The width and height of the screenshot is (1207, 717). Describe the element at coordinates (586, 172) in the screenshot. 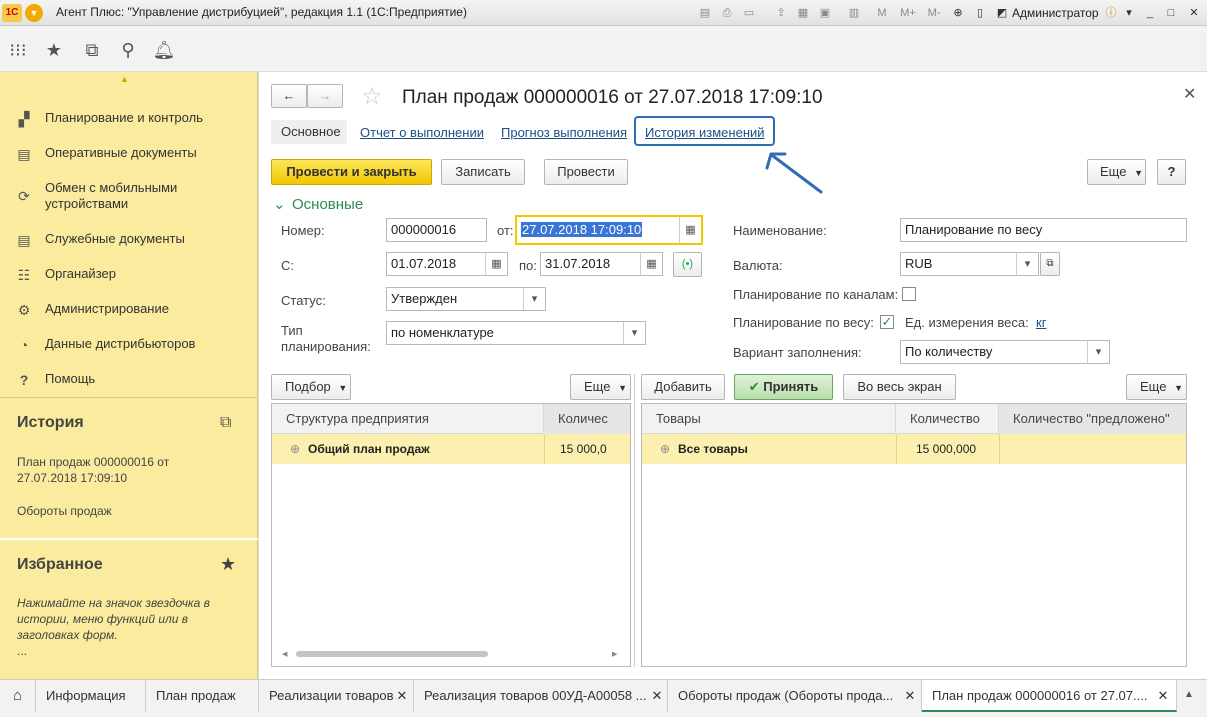

I see `post-button: Провести` at that location.